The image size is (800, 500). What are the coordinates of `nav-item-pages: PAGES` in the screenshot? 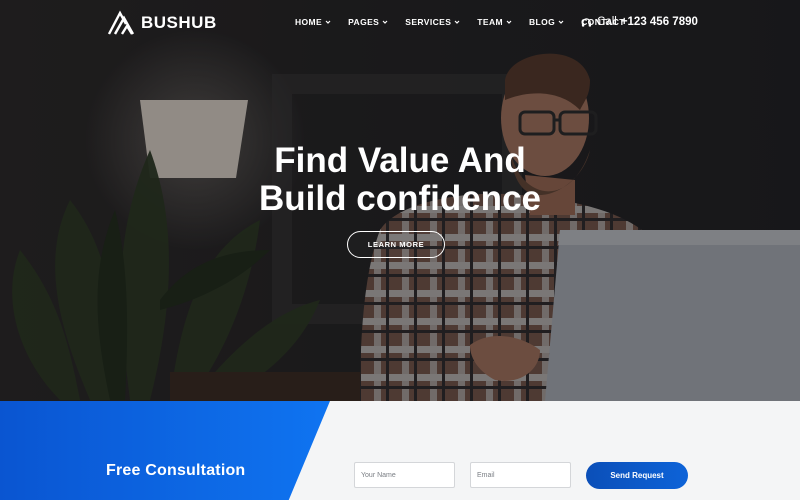 It's located at (368, 22).